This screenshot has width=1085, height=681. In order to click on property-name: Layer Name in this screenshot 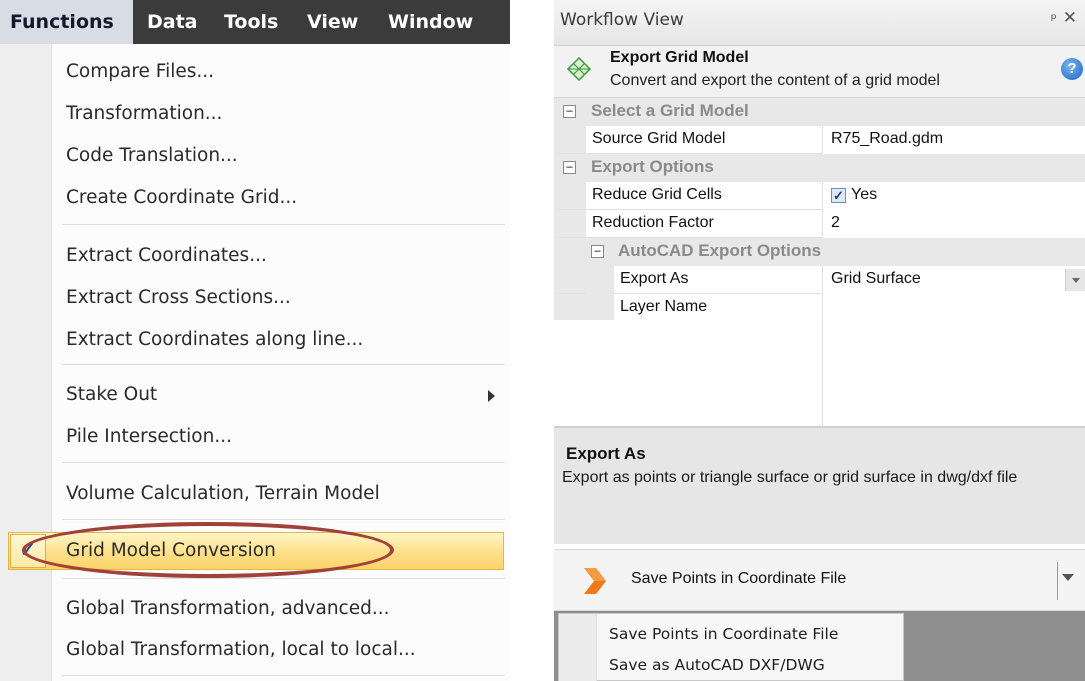, I will do `click(664, 306)`.